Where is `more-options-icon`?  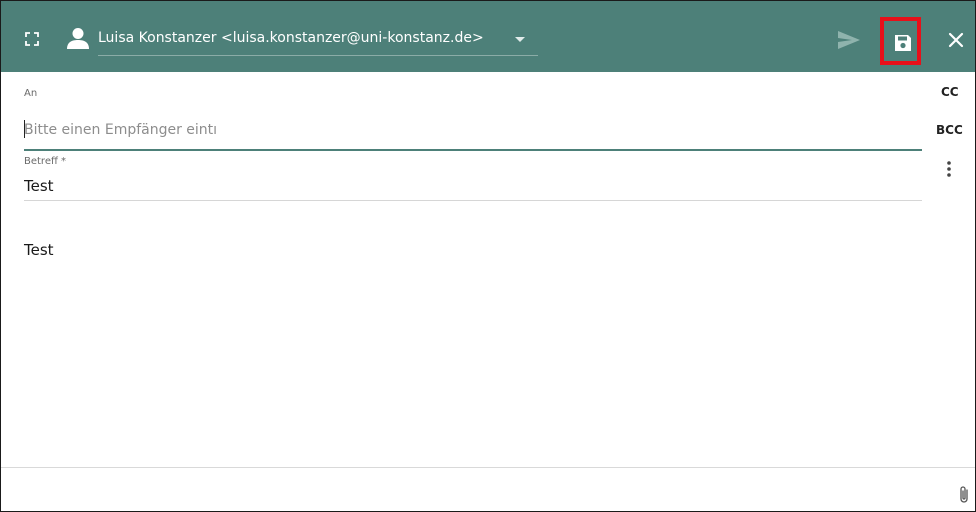 more-options-icon is located at coordinates (949, 169).